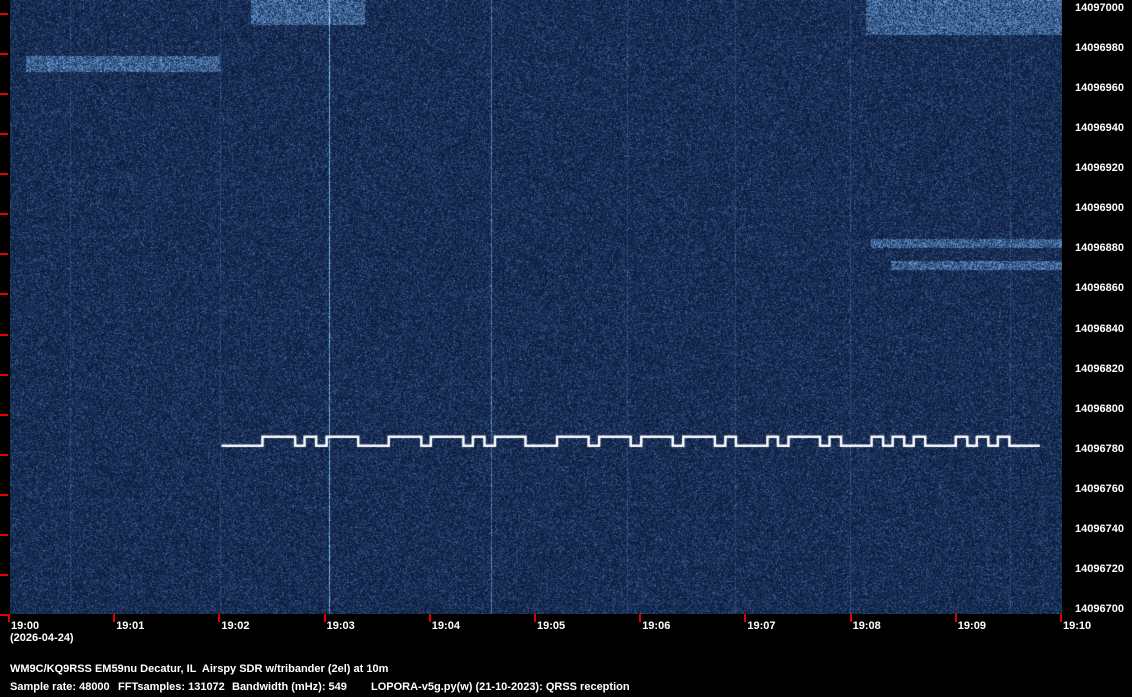 The image size is (1132, 697). What do you see at coordinates (1099, 488) in the screenshot?
I see `y-tick-label: 14096760` at bounding box center [1099, 488].